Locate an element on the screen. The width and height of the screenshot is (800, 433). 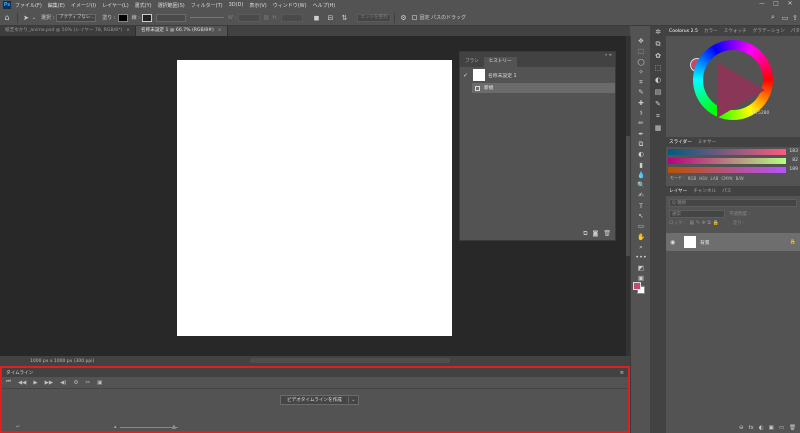
hand-icon: ✋ is located at coordinates (641, 237).